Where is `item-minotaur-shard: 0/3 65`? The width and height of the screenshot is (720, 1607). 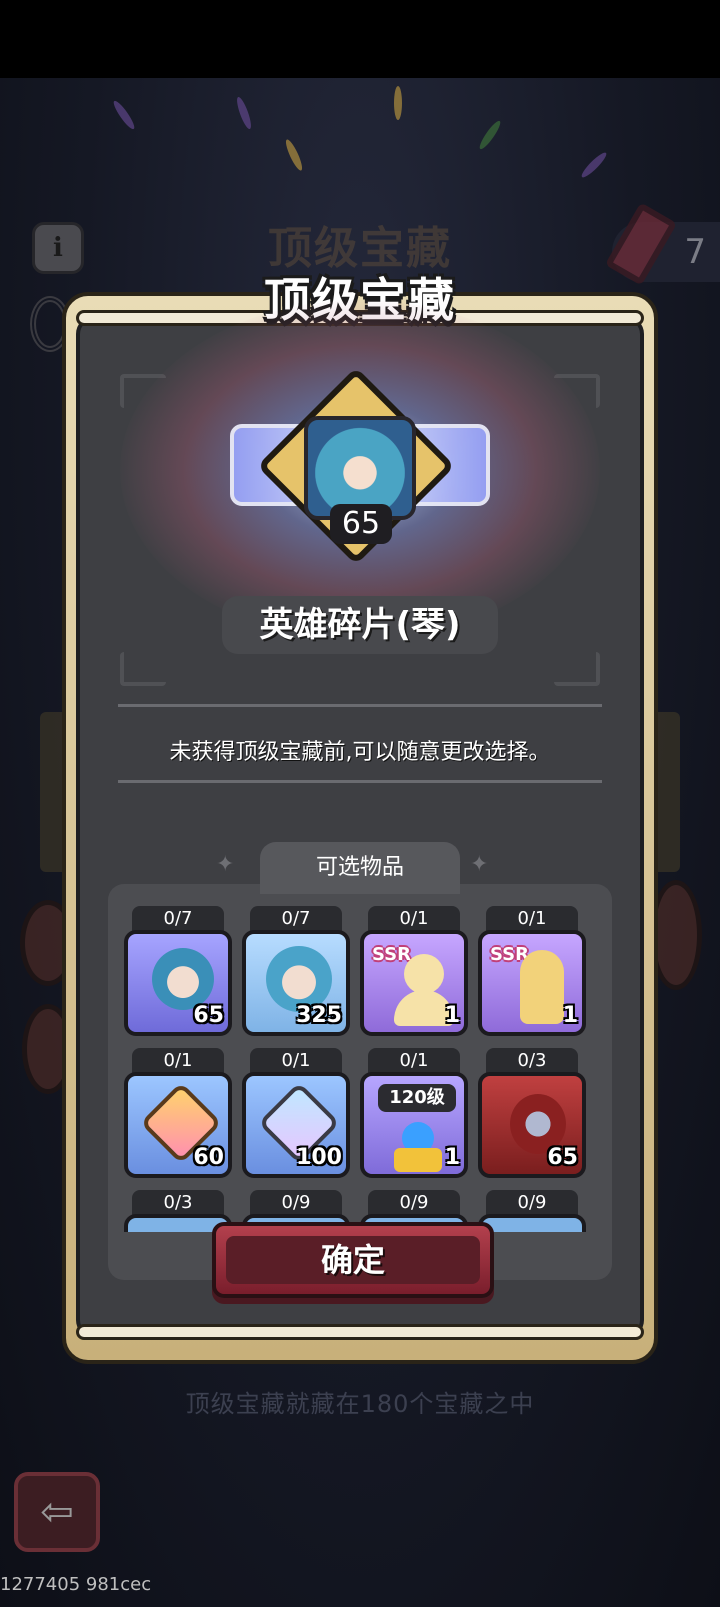
item-minotaur-shard: 0/3 65 is located at coordinates (532, 1118).